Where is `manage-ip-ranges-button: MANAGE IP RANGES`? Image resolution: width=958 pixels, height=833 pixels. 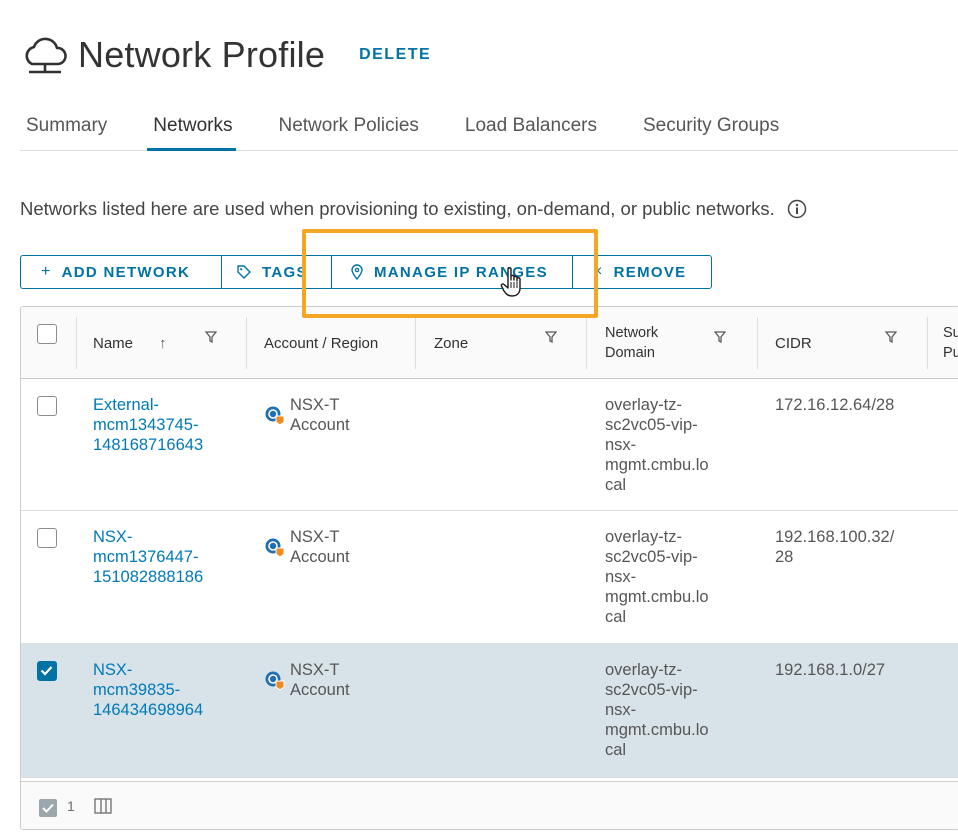
manage-ip-ranges-button: MANAGE IP RANGES is located at coordinates (452, 272).